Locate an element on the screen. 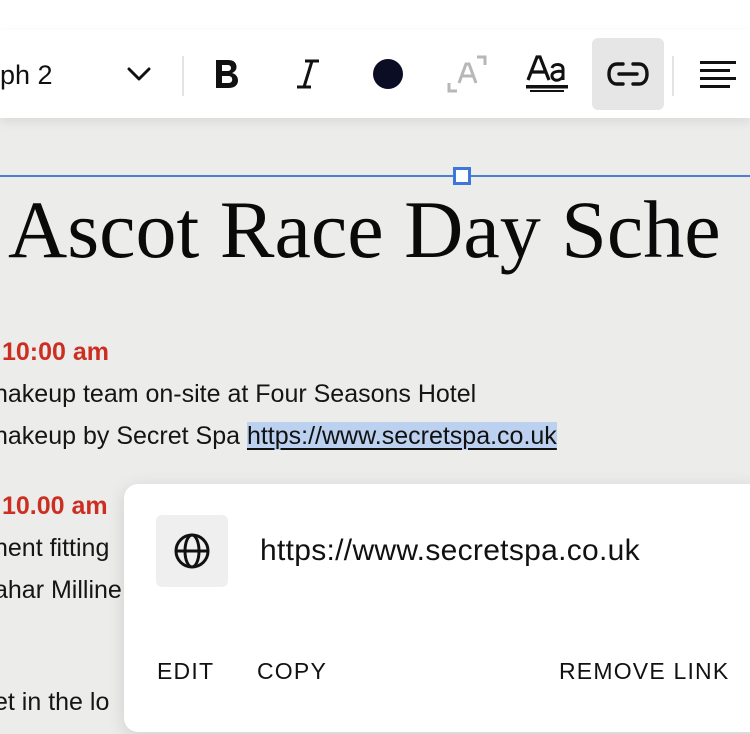 The height and width of the screenshot is (734, 750). font-style-icon is located at coordinates (547, 73).